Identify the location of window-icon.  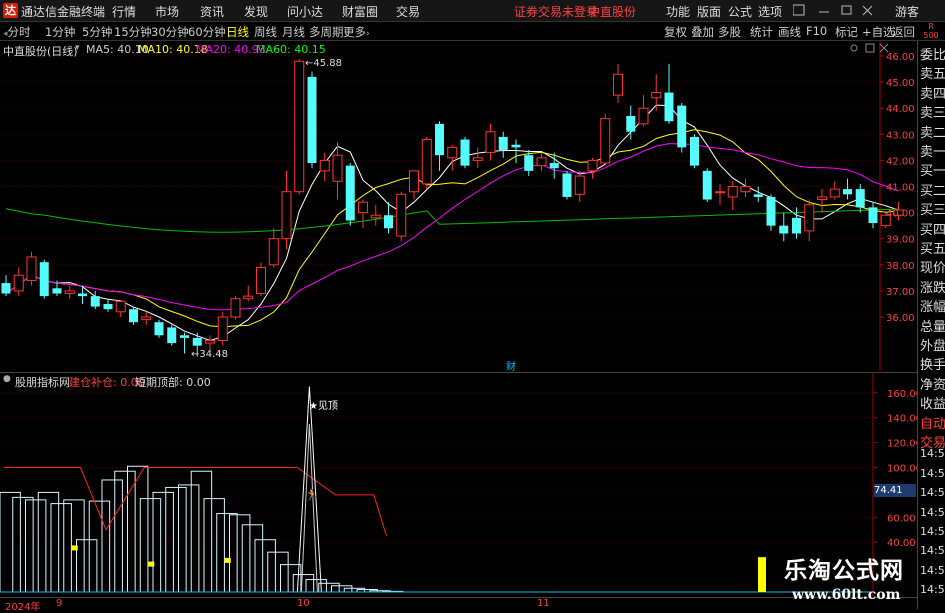
(870, 48).